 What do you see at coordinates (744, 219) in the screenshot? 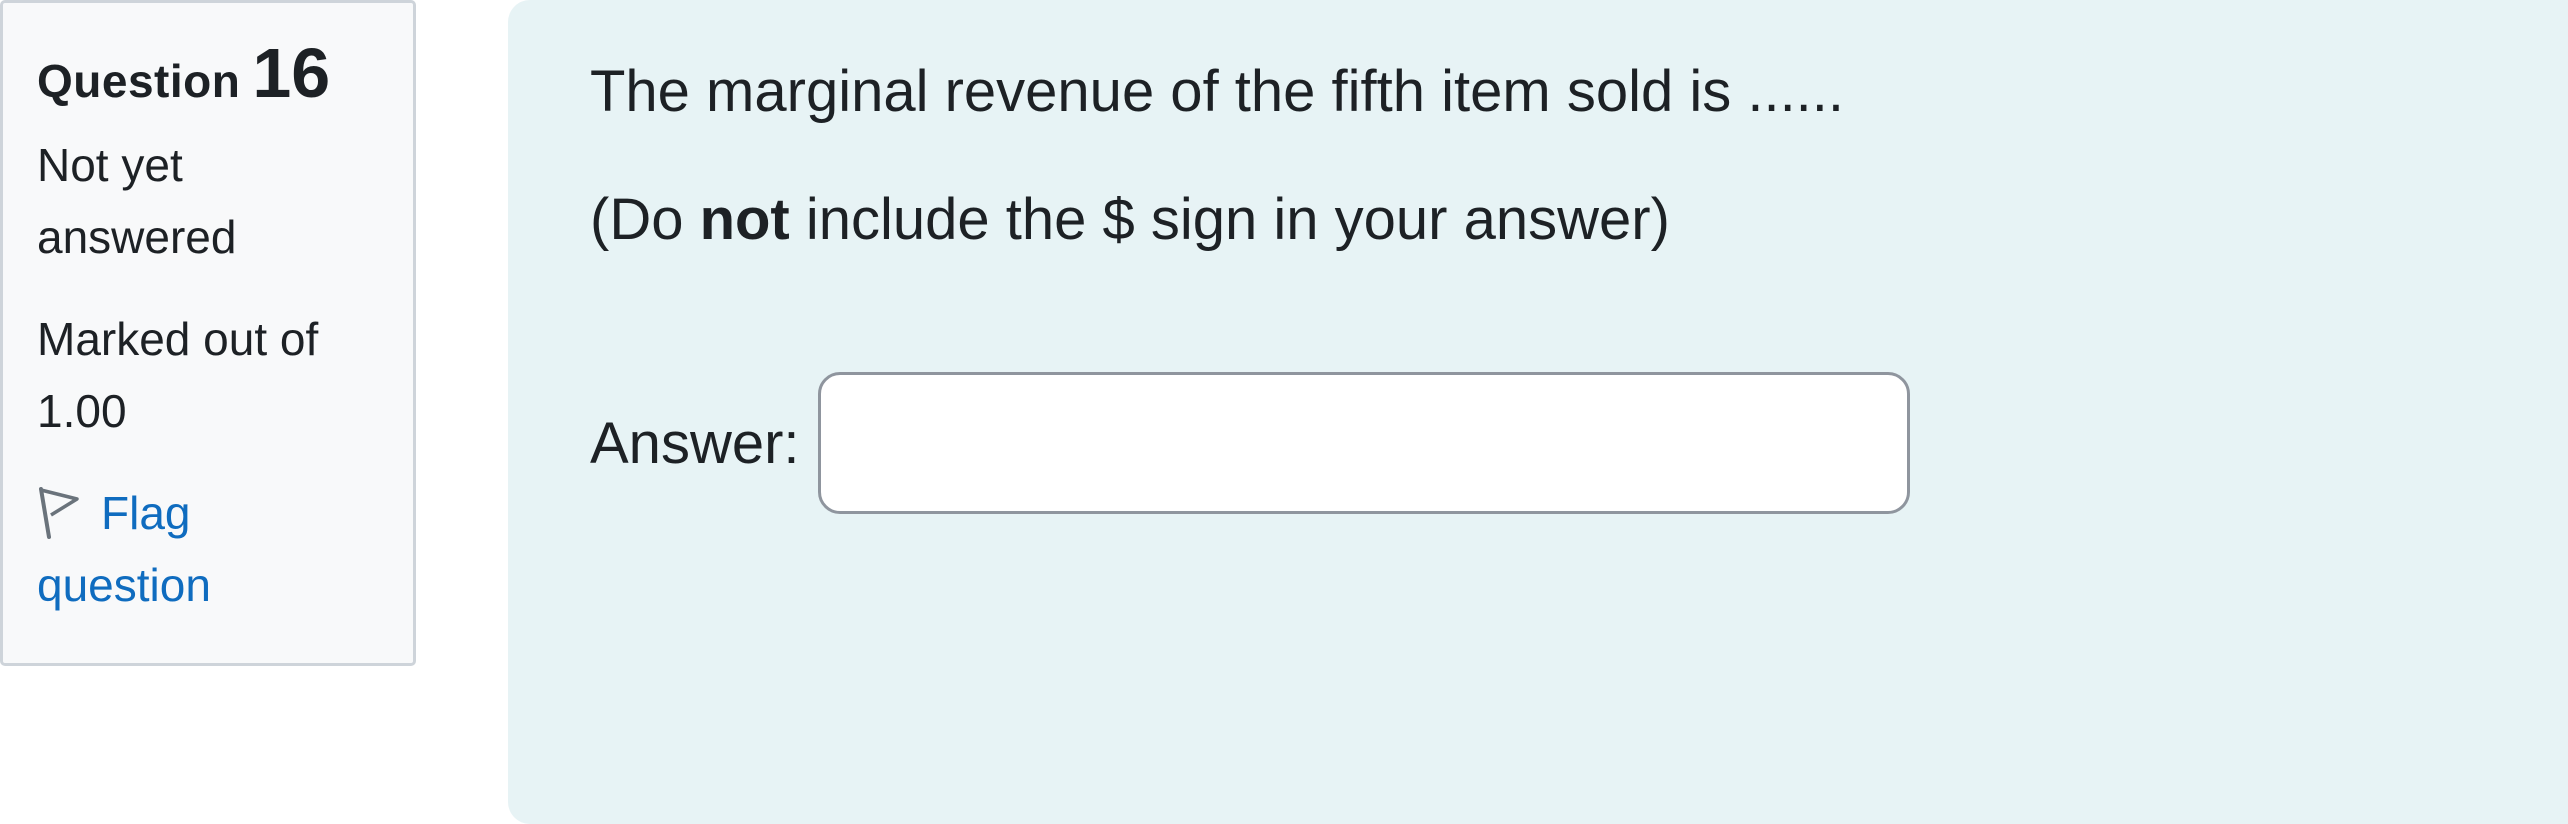
I see `instruction-emphasis: not` at bounding box center [744, 219].